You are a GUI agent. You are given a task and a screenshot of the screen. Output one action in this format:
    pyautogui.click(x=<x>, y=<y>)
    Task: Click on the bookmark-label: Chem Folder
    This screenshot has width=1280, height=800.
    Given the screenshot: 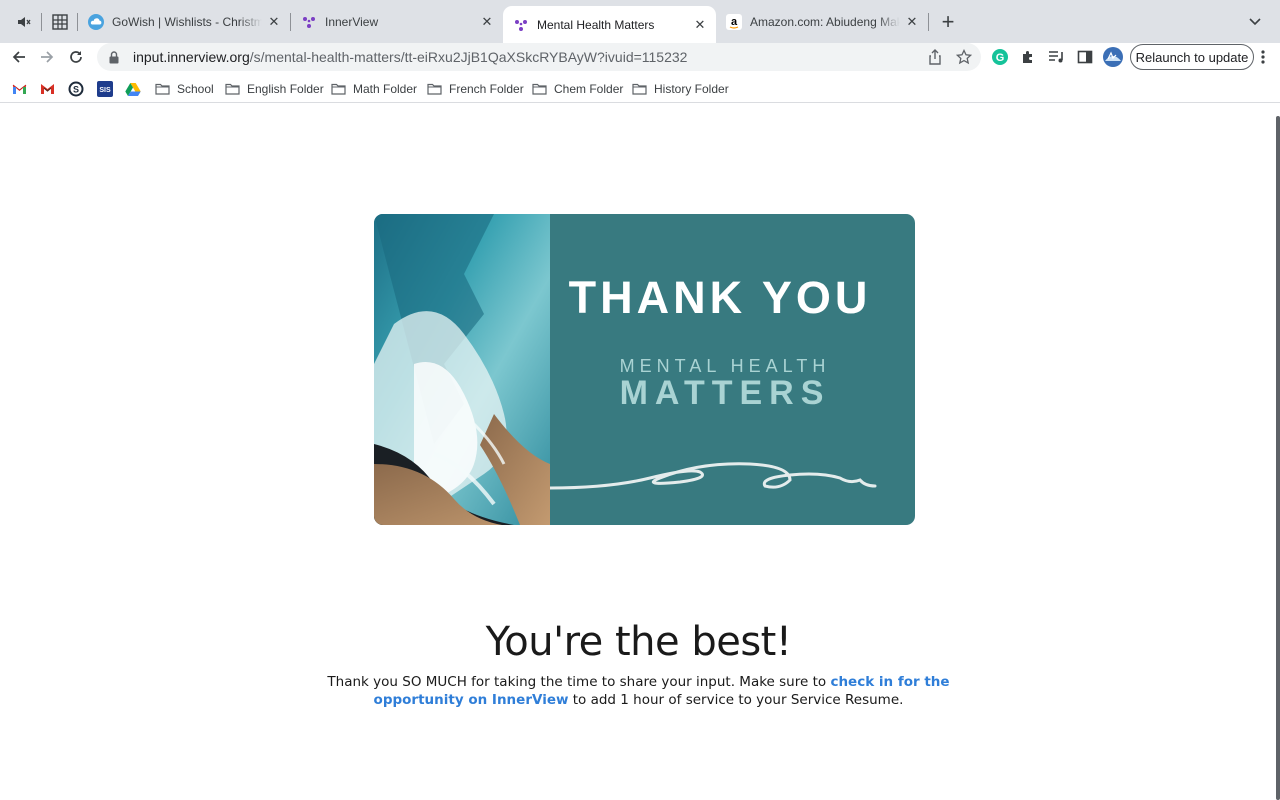 What is the action you would take?
    pyautogui.click(x=589, y=89)
    